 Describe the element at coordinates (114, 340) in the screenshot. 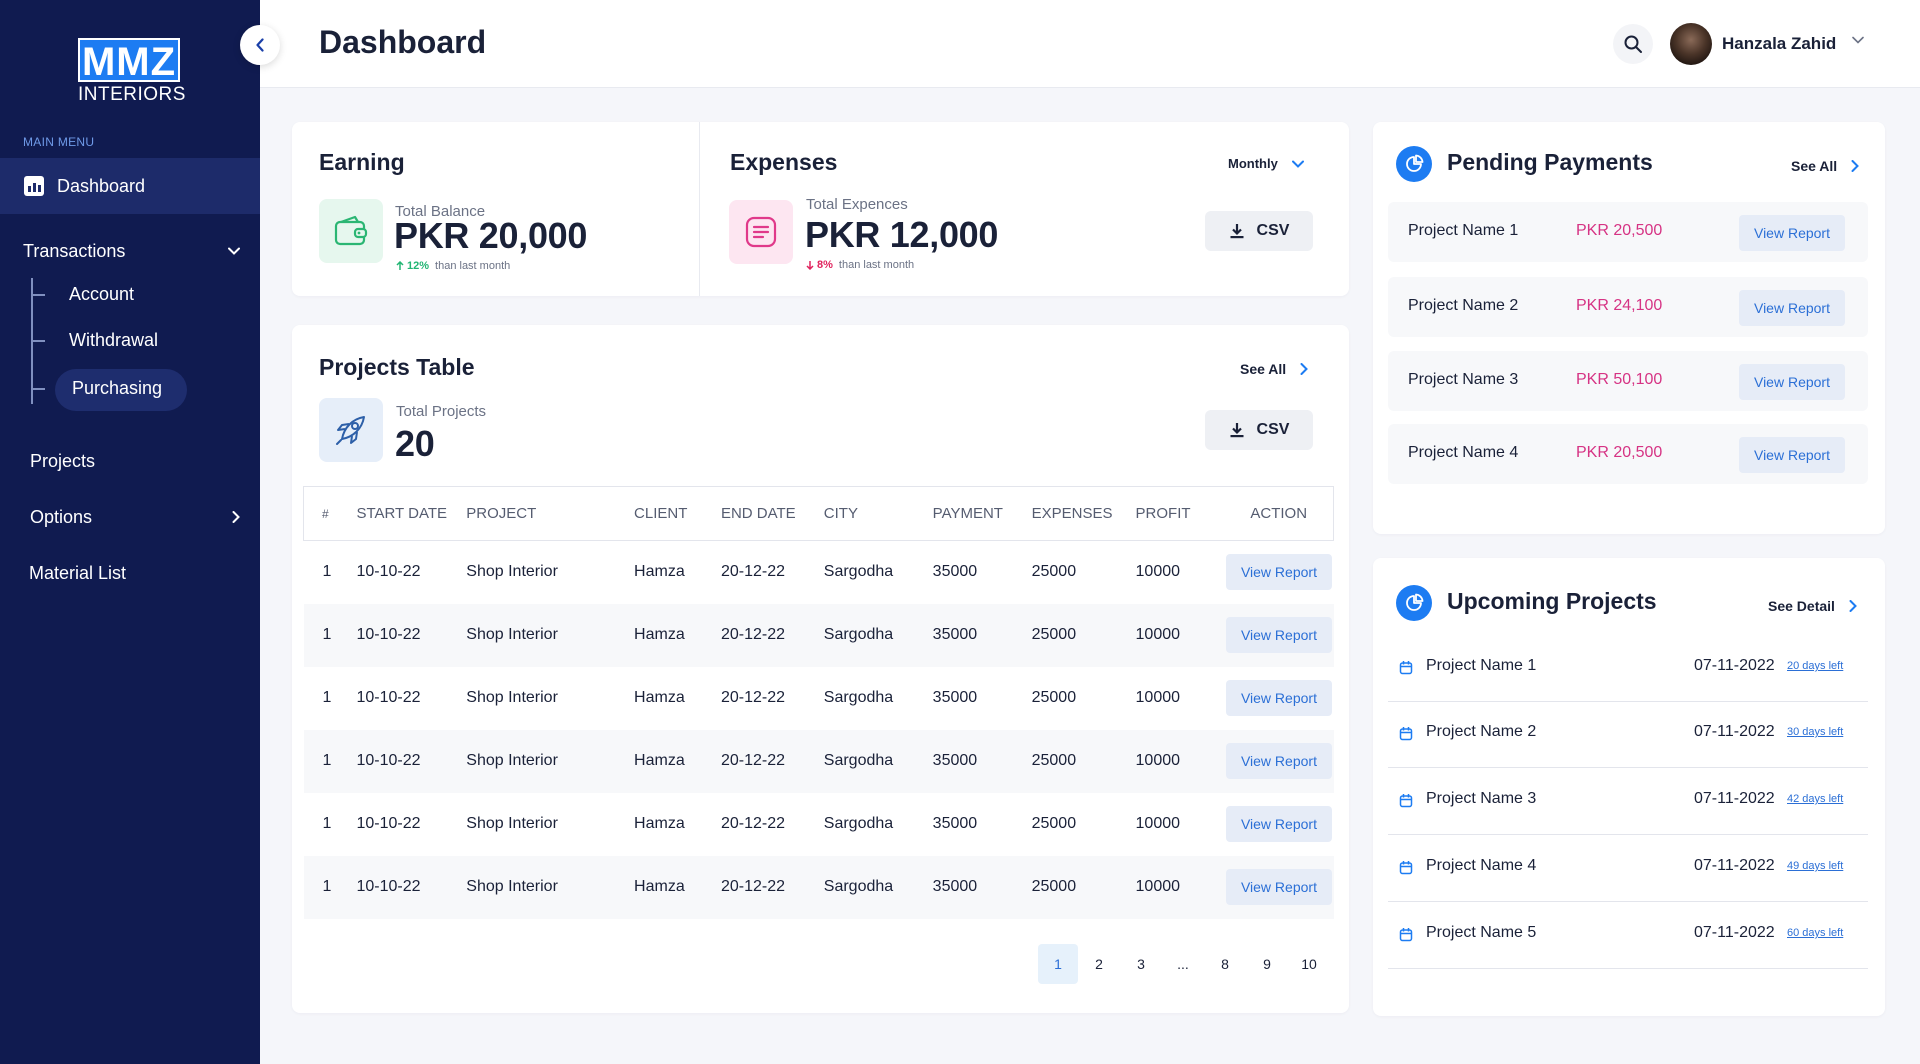

I see `sidebar-item-label: Withdrawal` at that location.